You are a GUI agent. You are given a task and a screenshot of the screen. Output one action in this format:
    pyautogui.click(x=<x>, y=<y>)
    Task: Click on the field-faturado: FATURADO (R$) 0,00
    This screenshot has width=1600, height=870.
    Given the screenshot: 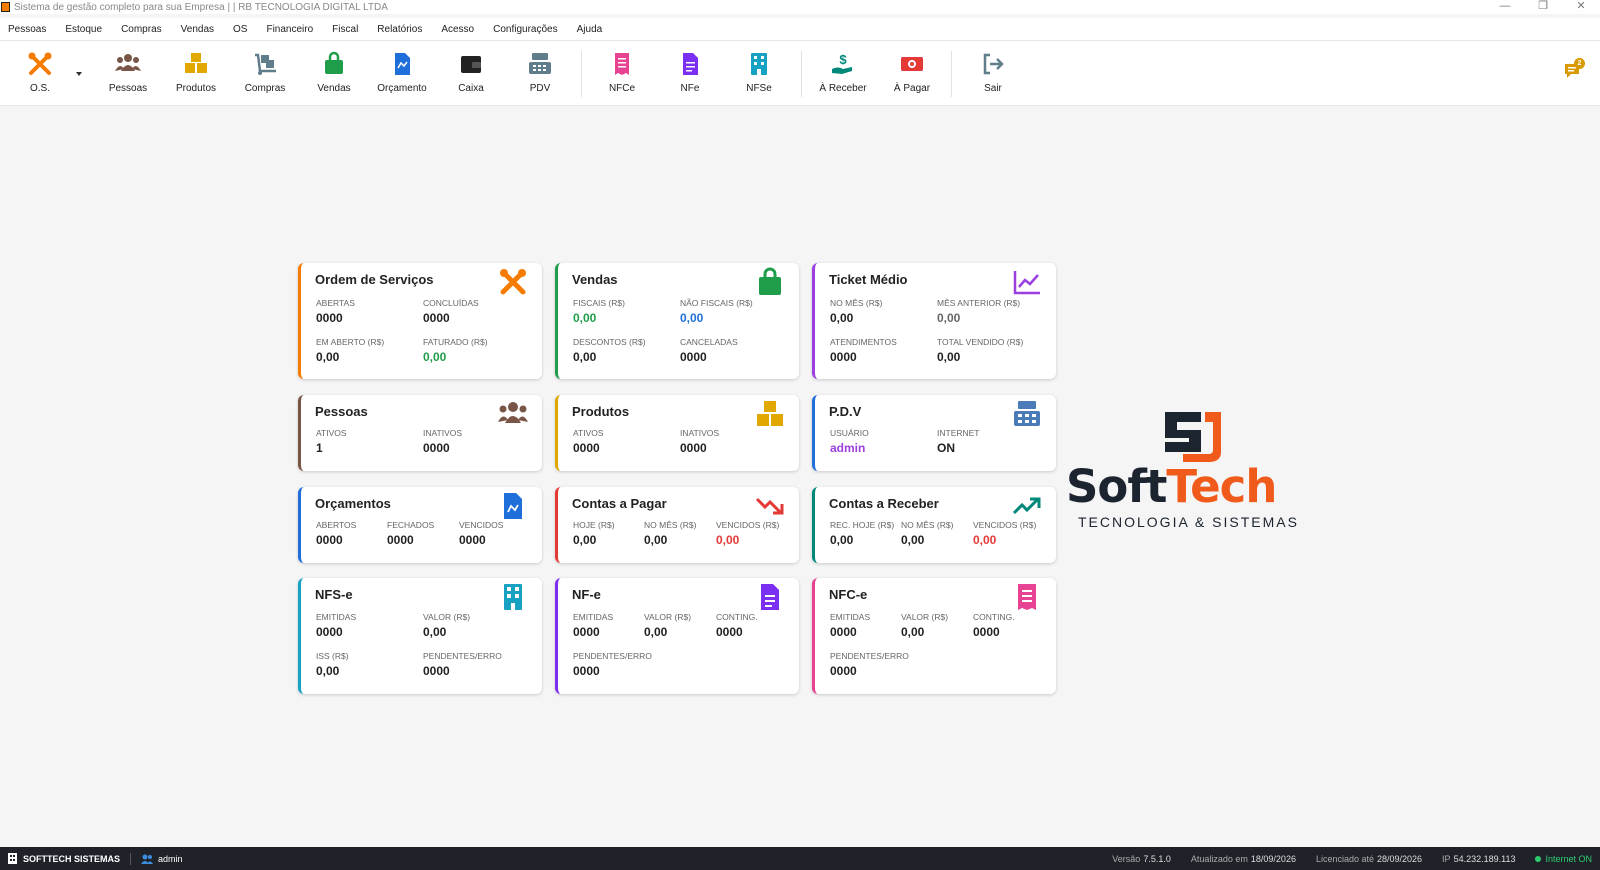 What is the action you would take?
    pyautogui.click(x=455, y=350)
    